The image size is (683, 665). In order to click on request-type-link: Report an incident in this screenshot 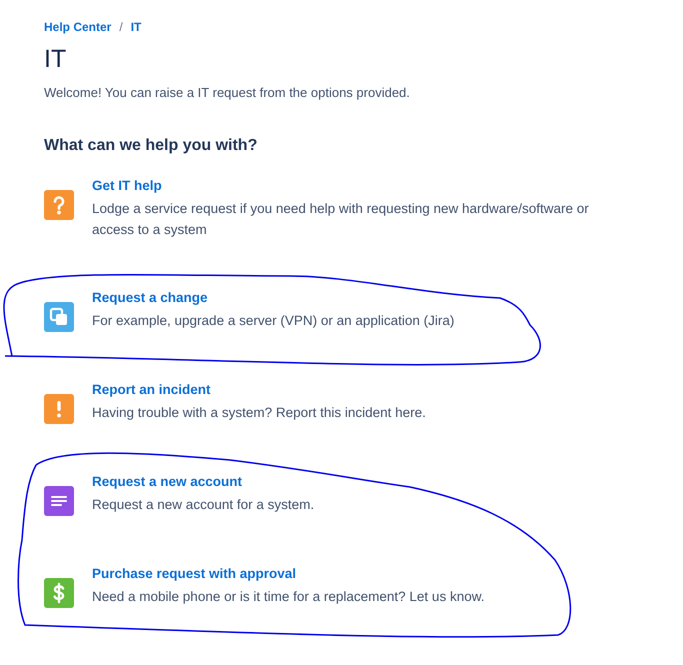, I will do `click(151, 390)`.